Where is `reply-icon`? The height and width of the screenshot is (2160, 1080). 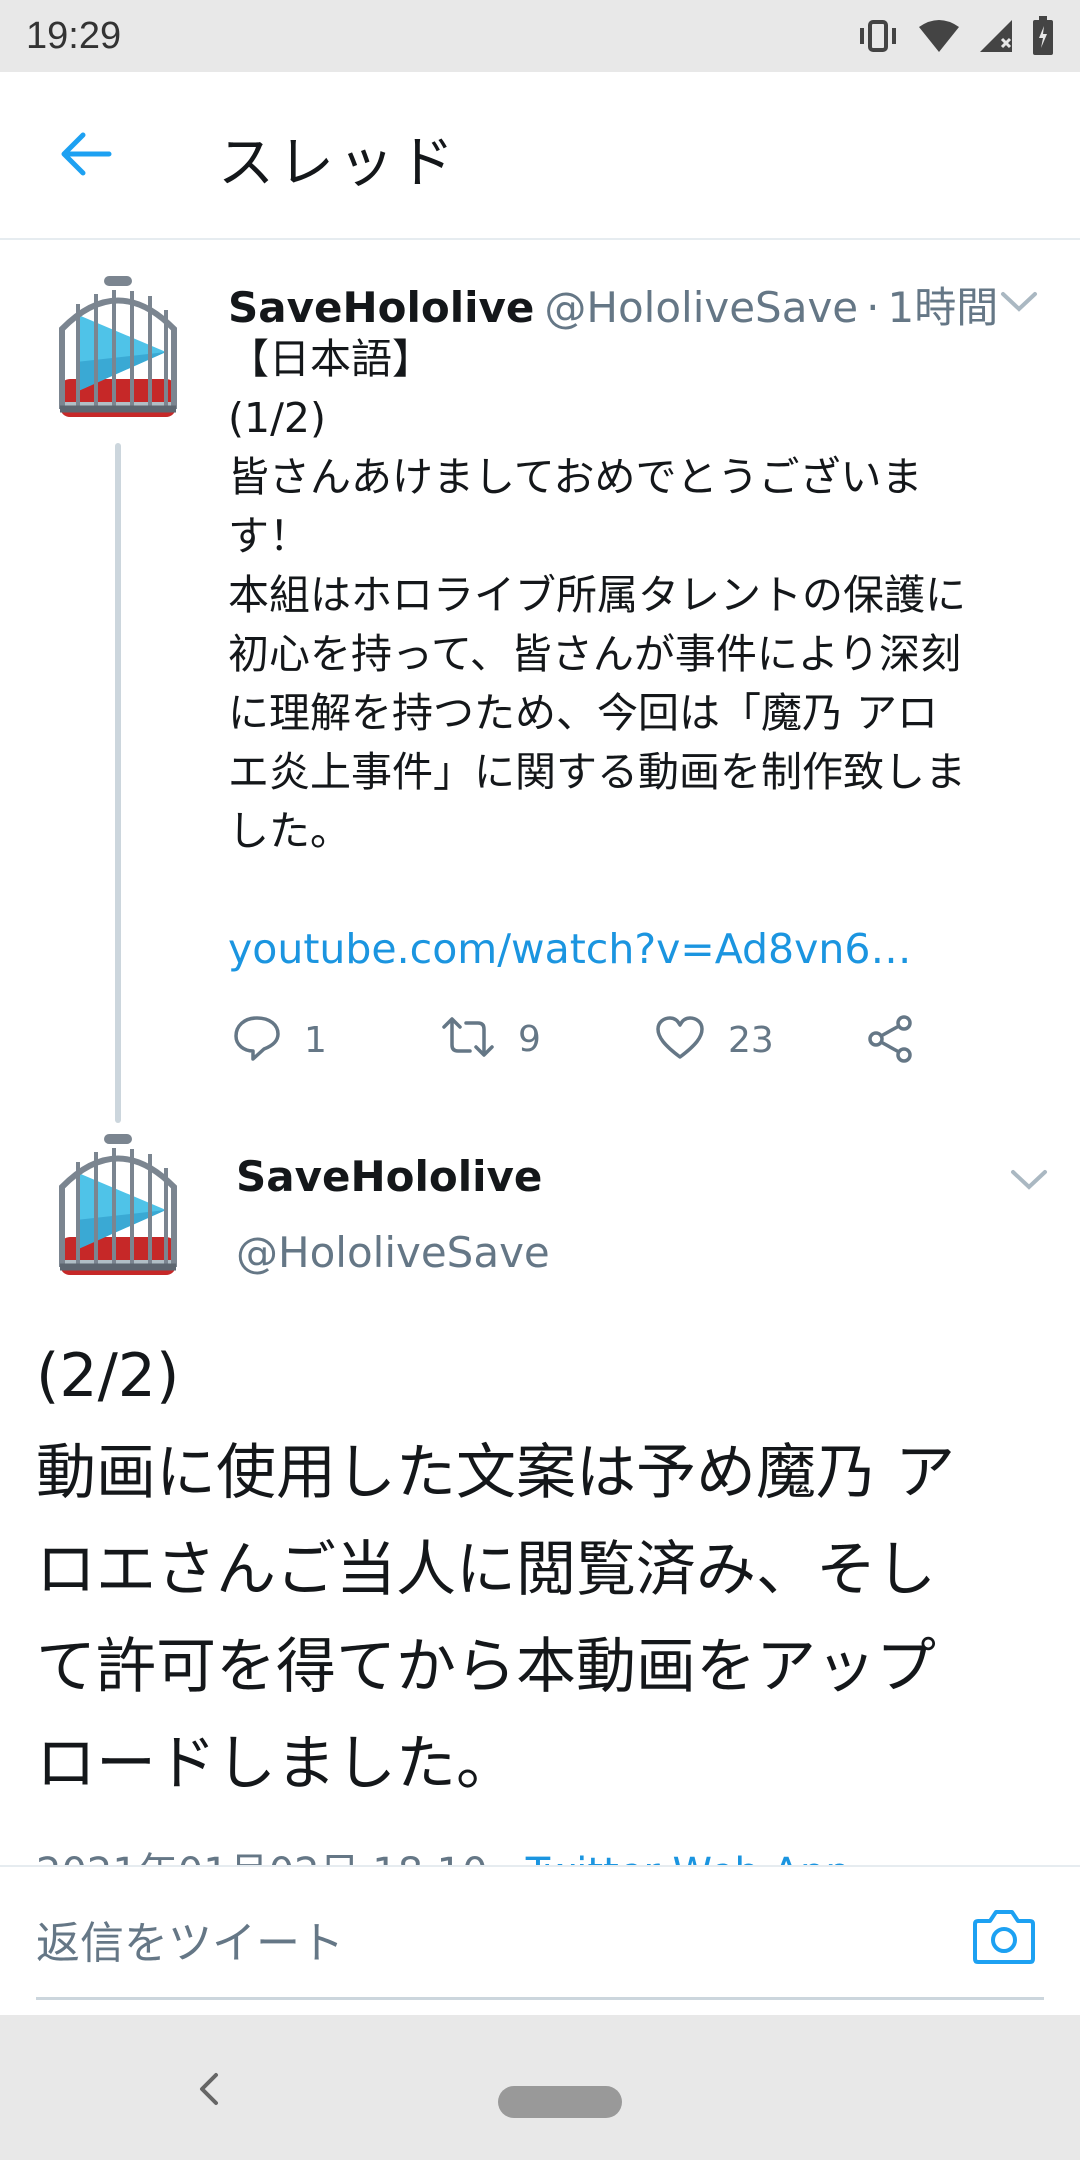 reply-icon is located at coordinates (257, 1040).